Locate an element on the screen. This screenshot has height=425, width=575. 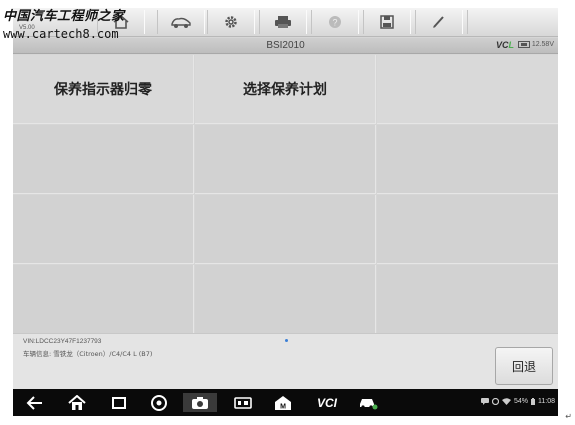
top-toolbar: V5.00 ? is located at coordinates (285, 22).